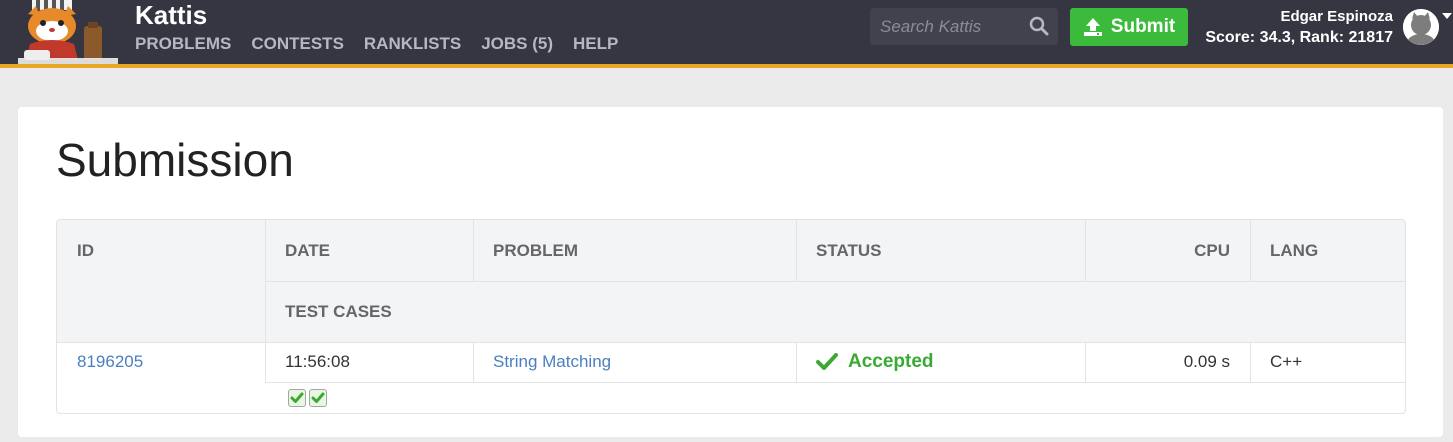 The image size is (1453, 442). I want to click on test-cases-row, so click(465, 397).